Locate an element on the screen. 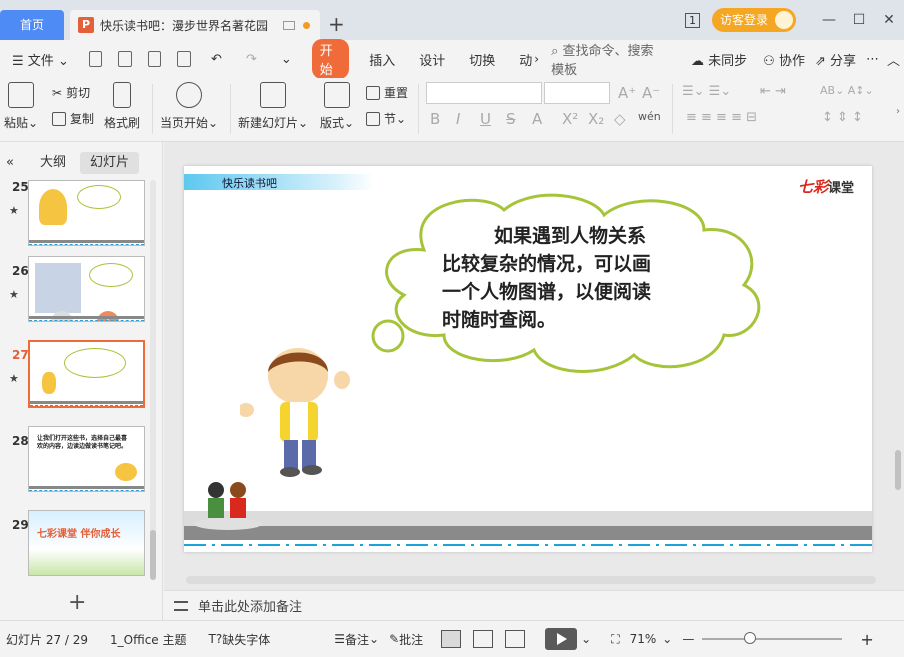 The width and height of the screenshot is (904, 657). slide-thumbnail-28: 让我们打开这些书，选择自己最喜欢的内容，边读边做读书笔记吧。 is located at coordinates (86, 459).